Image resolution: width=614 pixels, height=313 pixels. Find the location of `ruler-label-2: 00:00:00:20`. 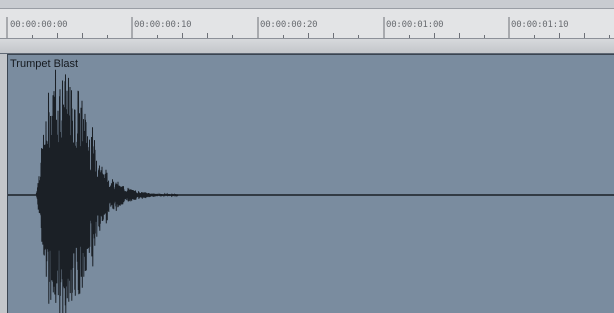

ruler-label-2: 00:00:00:20 is located at coordinates (289, 25).